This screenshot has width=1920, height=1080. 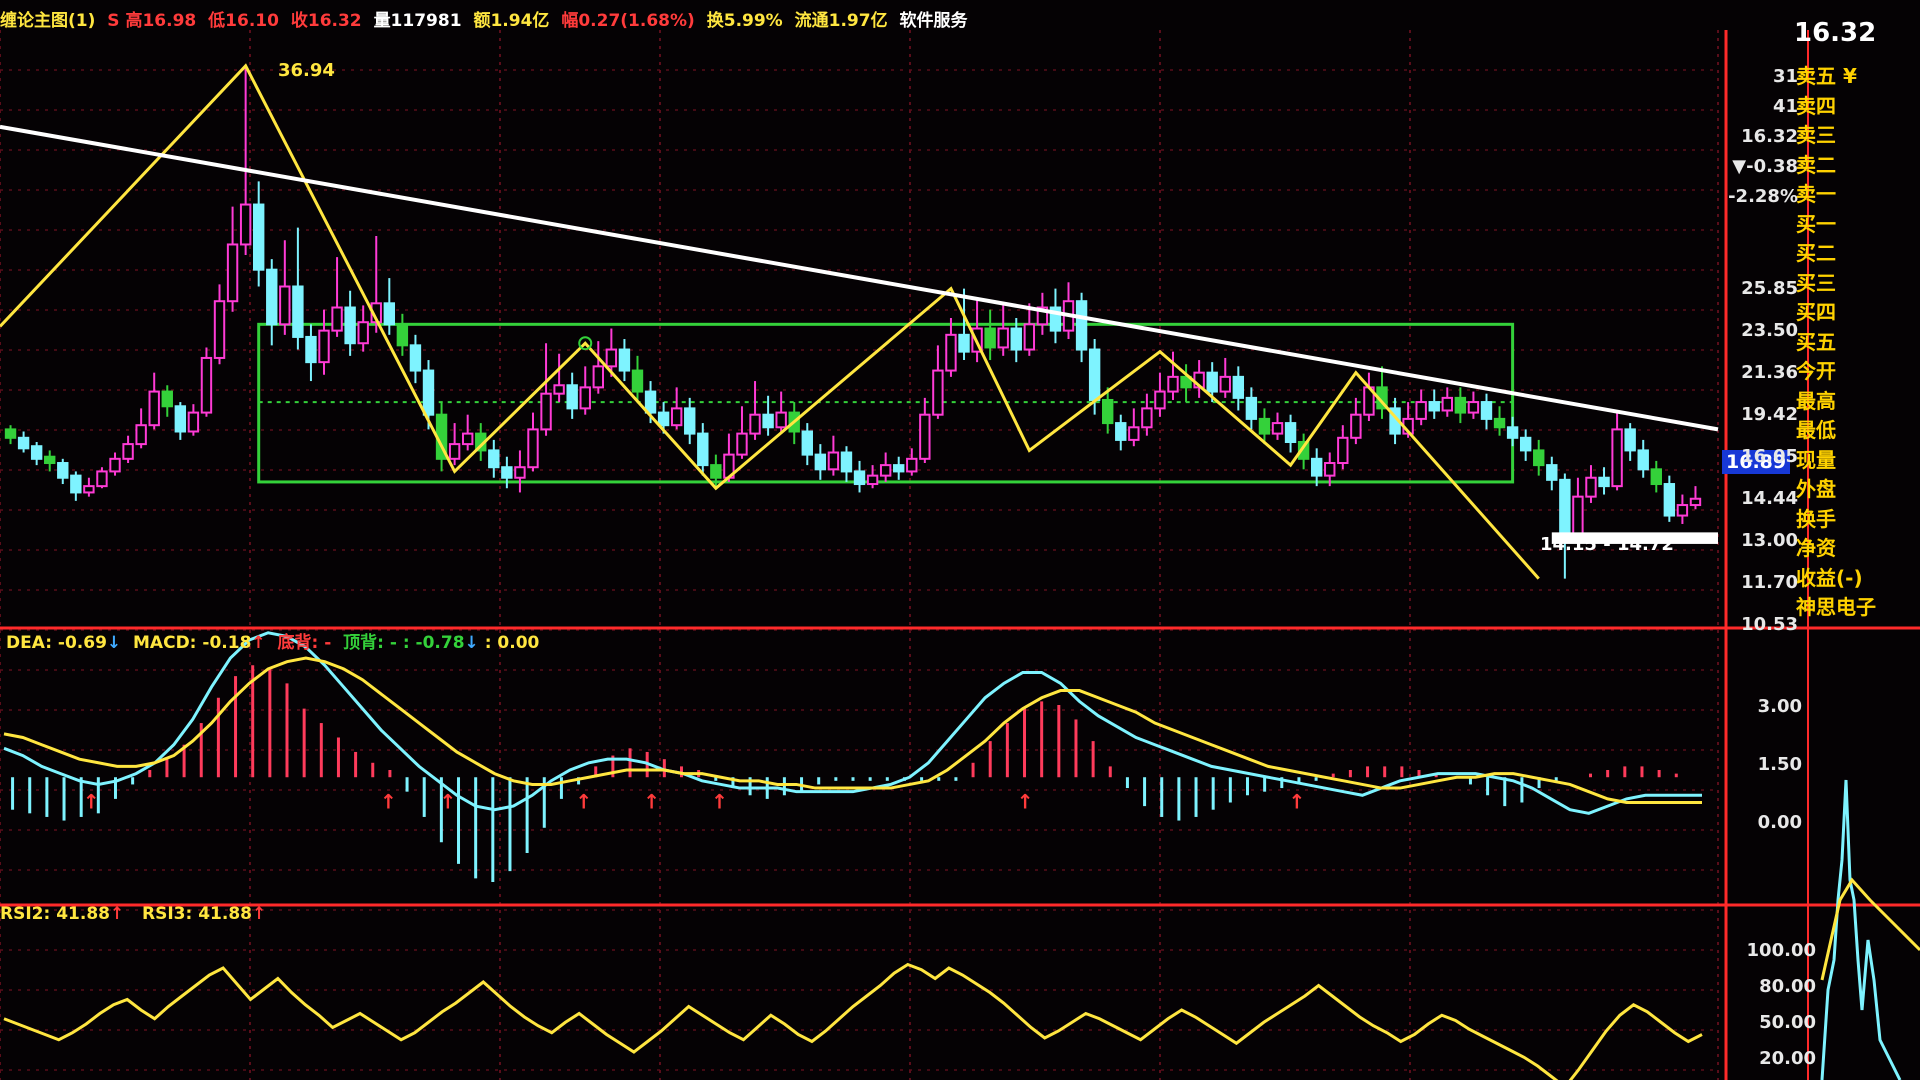 I want to click on chart-title: 缠论主图(1), so click(x=47, y=21).